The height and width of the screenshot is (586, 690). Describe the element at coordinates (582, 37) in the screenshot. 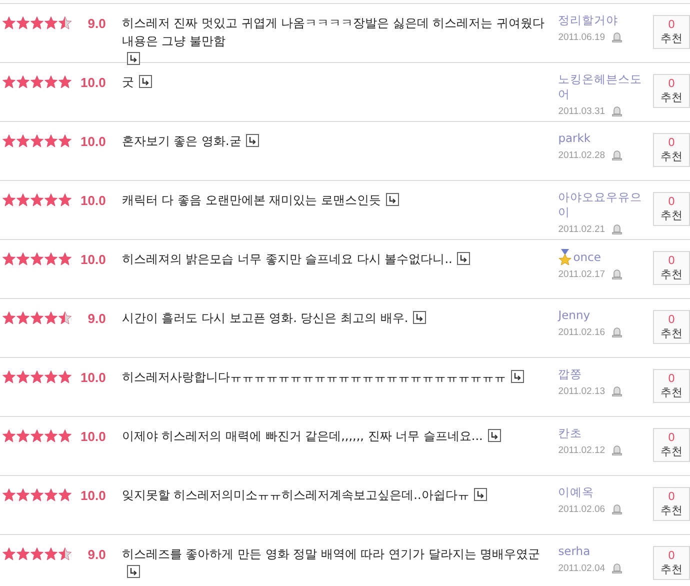

I see `review-date: 2011.06.19` at that location.